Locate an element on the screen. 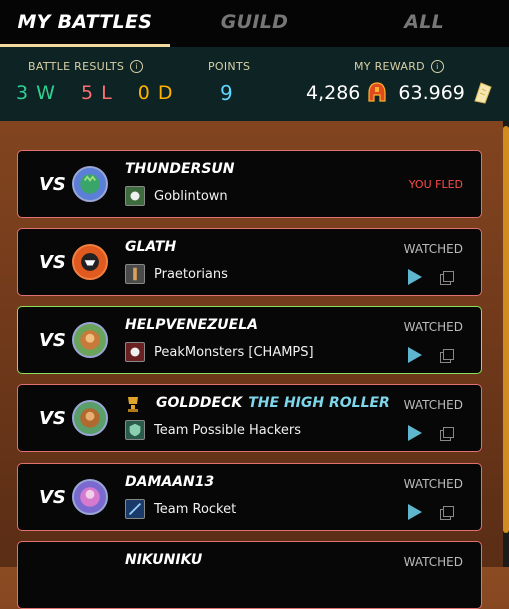 This screenshot has width=509, height=609. battle-card: VS DAMAAN13 Team Rocket WATCHED is located at coordinates (249, 497).